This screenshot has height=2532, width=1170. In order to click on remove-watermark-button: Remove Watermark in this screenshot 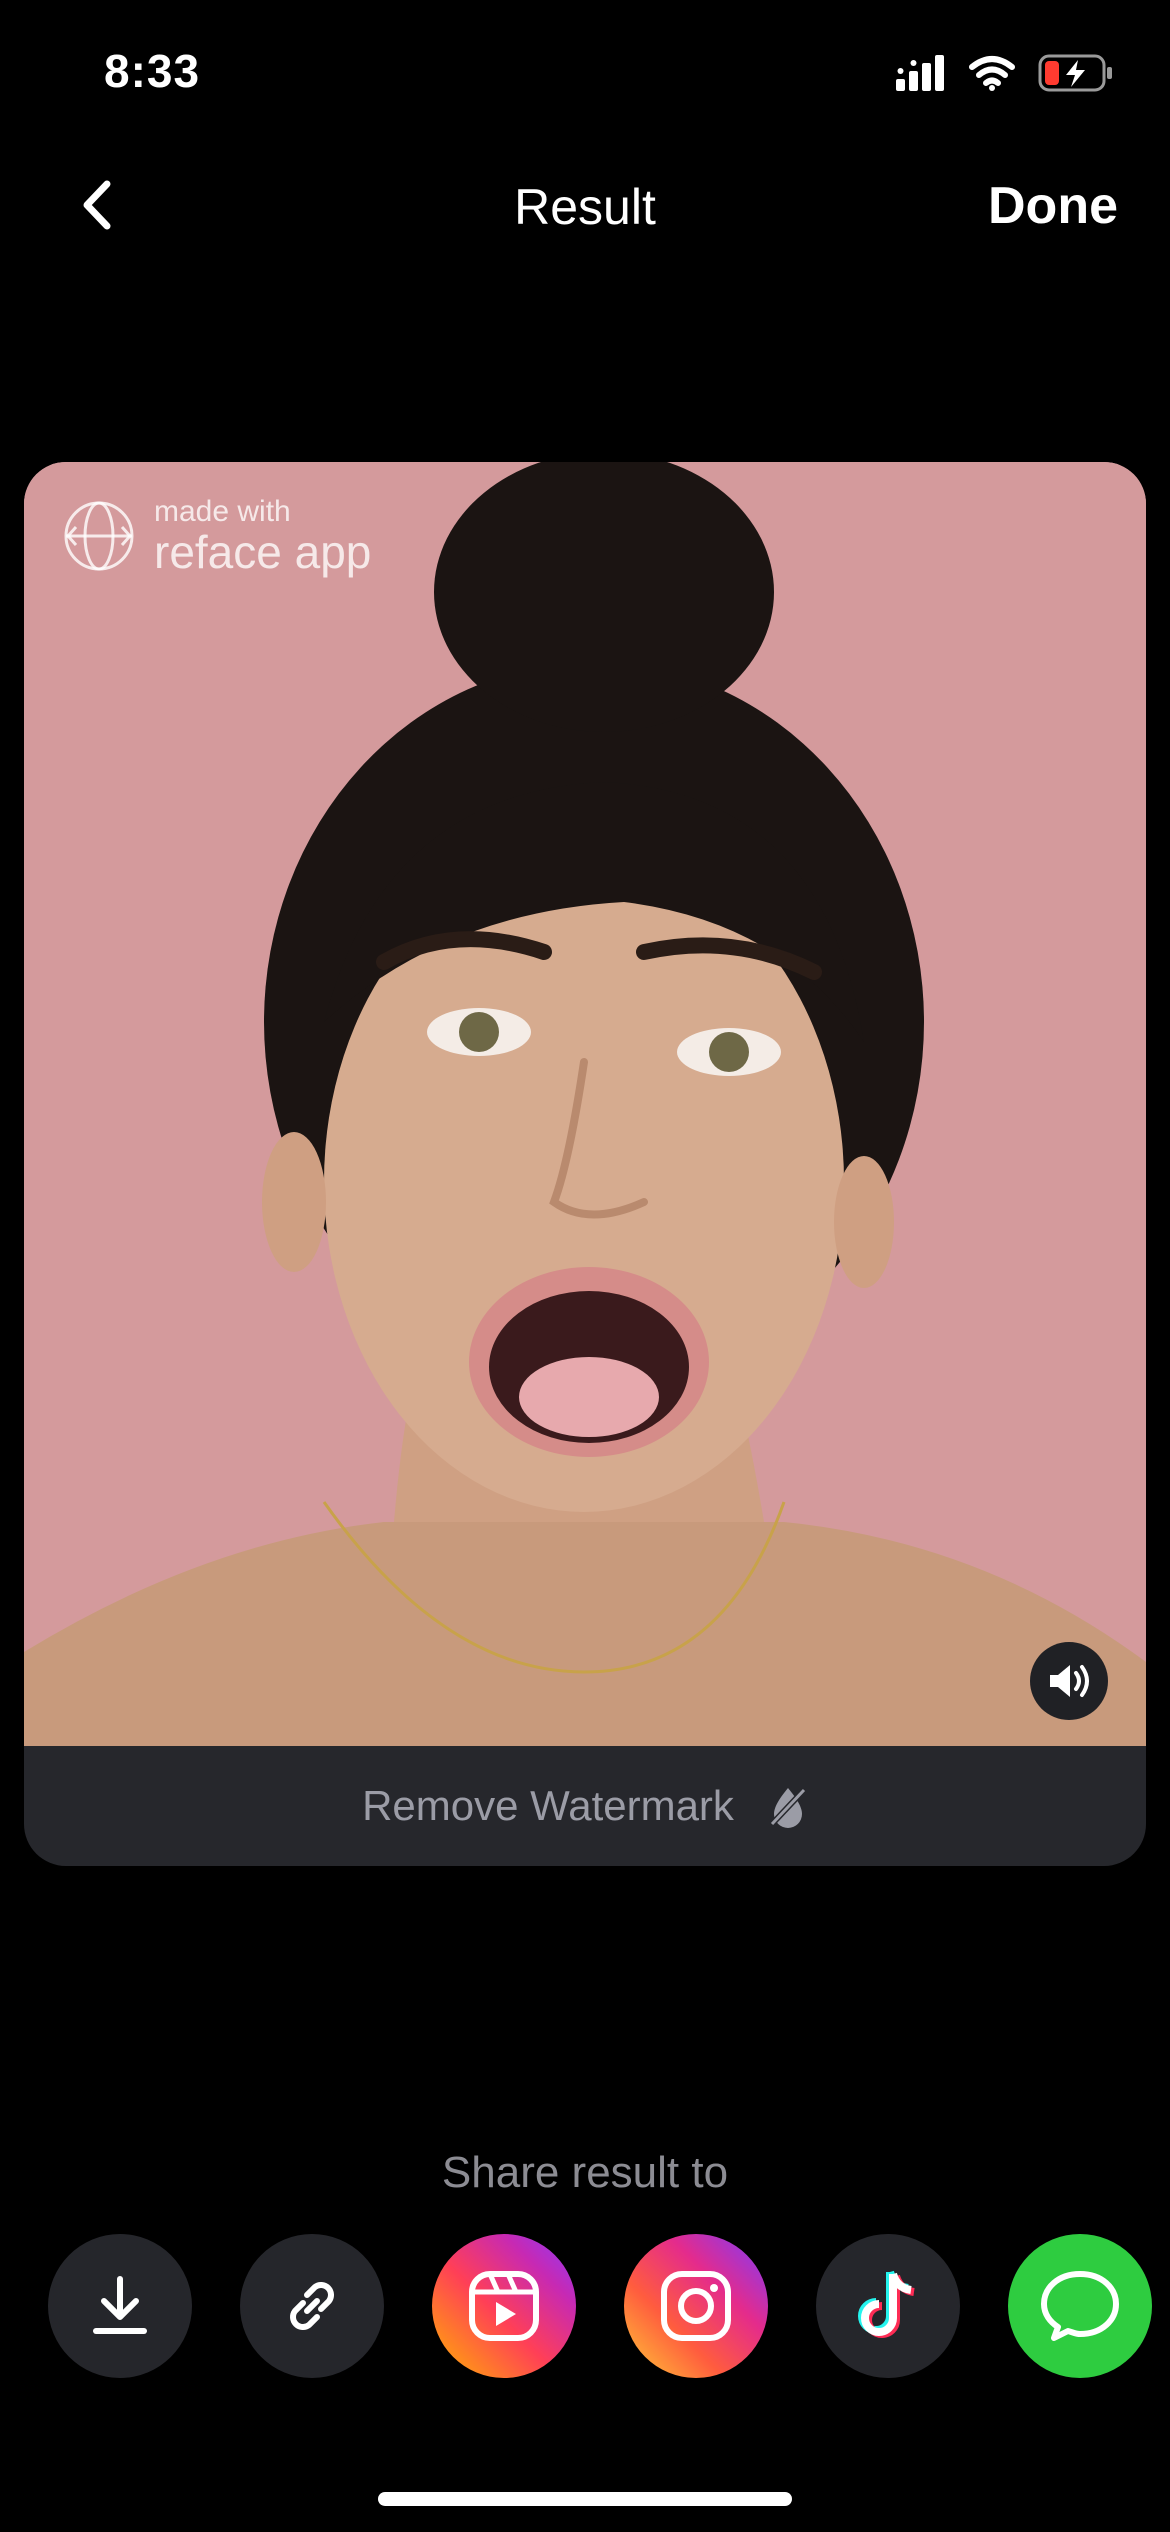, I will do `click(585, 1806)`.